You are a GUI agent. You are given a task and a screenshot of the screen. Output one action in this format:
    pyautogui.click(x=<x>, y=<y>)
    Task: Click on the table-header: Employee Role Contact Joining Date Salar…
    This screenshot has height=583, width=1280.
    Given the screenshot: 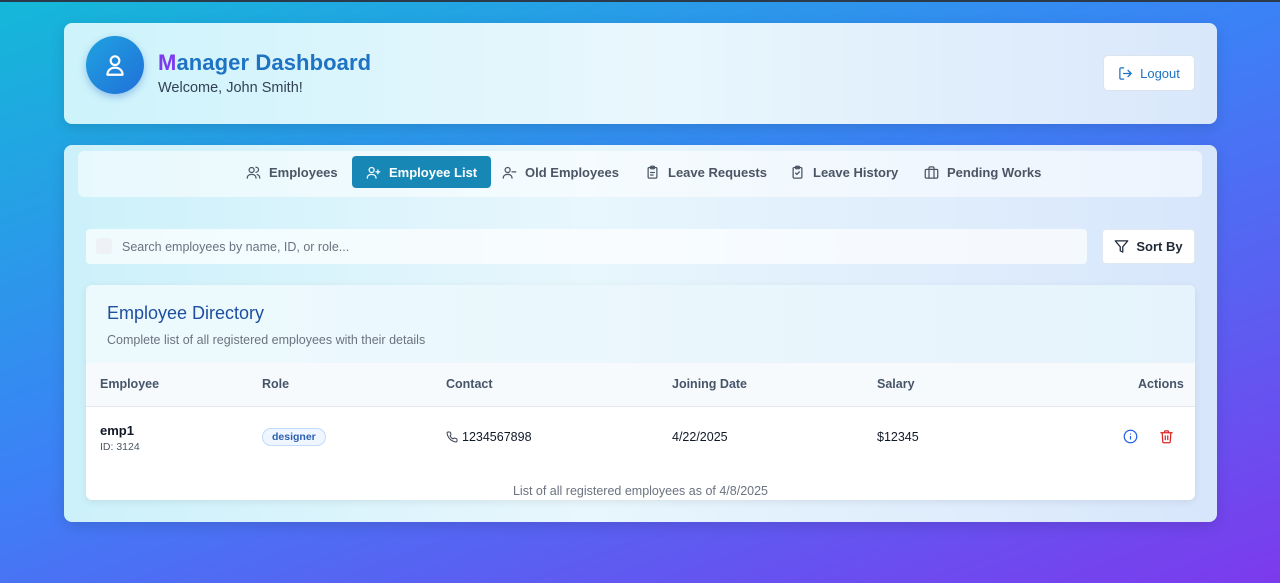 What is the action you would take?
    pyautogui.click(x=640, y=385)
    